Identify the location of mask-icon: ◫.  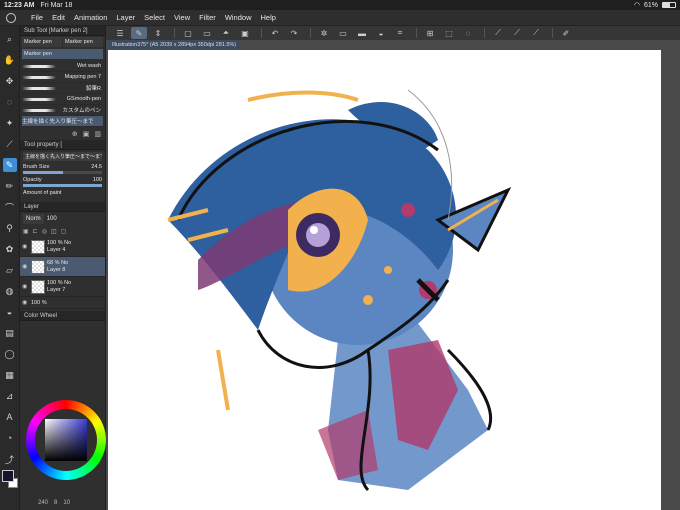
(54, 231).